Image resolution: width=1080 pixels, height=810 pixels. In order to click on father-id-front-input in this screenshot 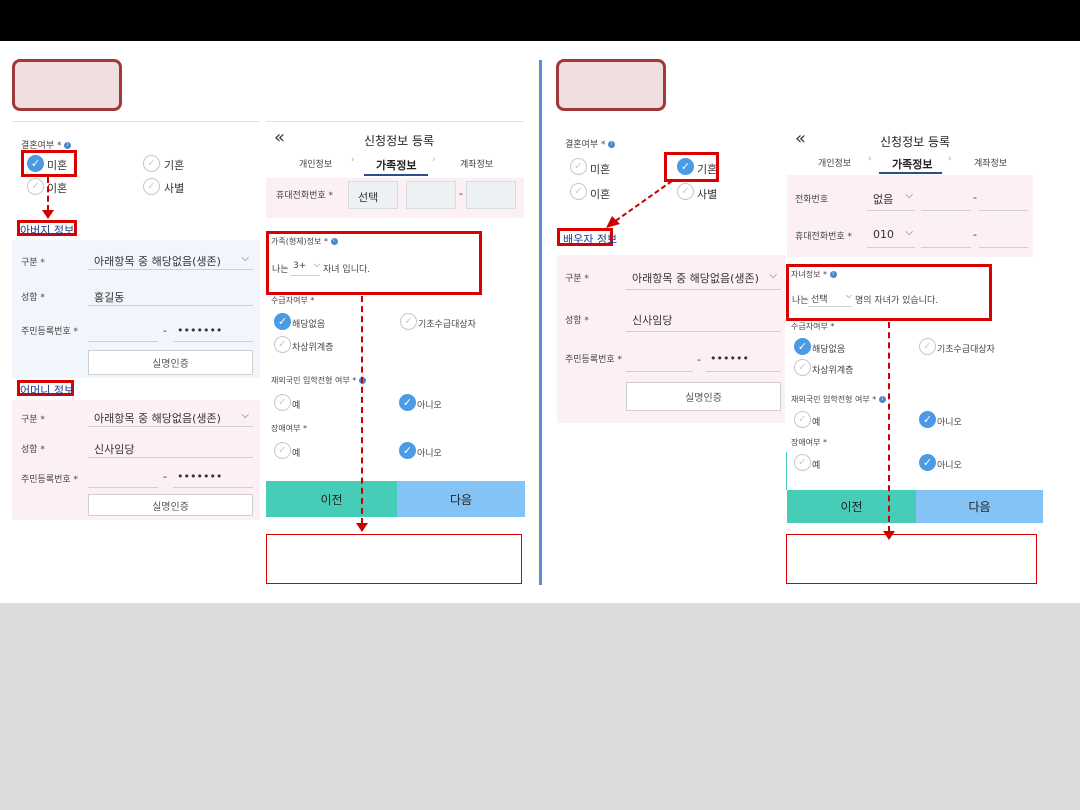, I will do `click(123, 331)`.